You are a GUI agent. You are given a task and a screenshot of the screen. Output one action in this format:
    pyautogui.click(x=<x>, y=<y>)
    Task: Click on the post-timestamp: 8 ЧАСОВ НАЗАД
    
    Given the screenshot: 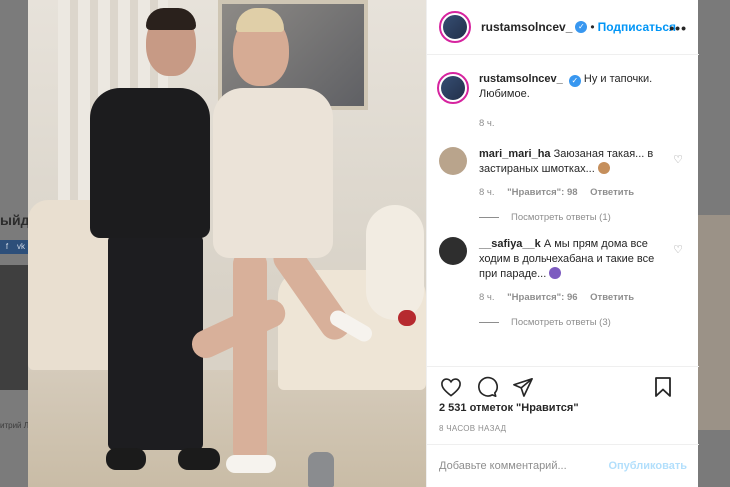 What is the action you would take?
    pyautogui.click(x=472, y=428)
    